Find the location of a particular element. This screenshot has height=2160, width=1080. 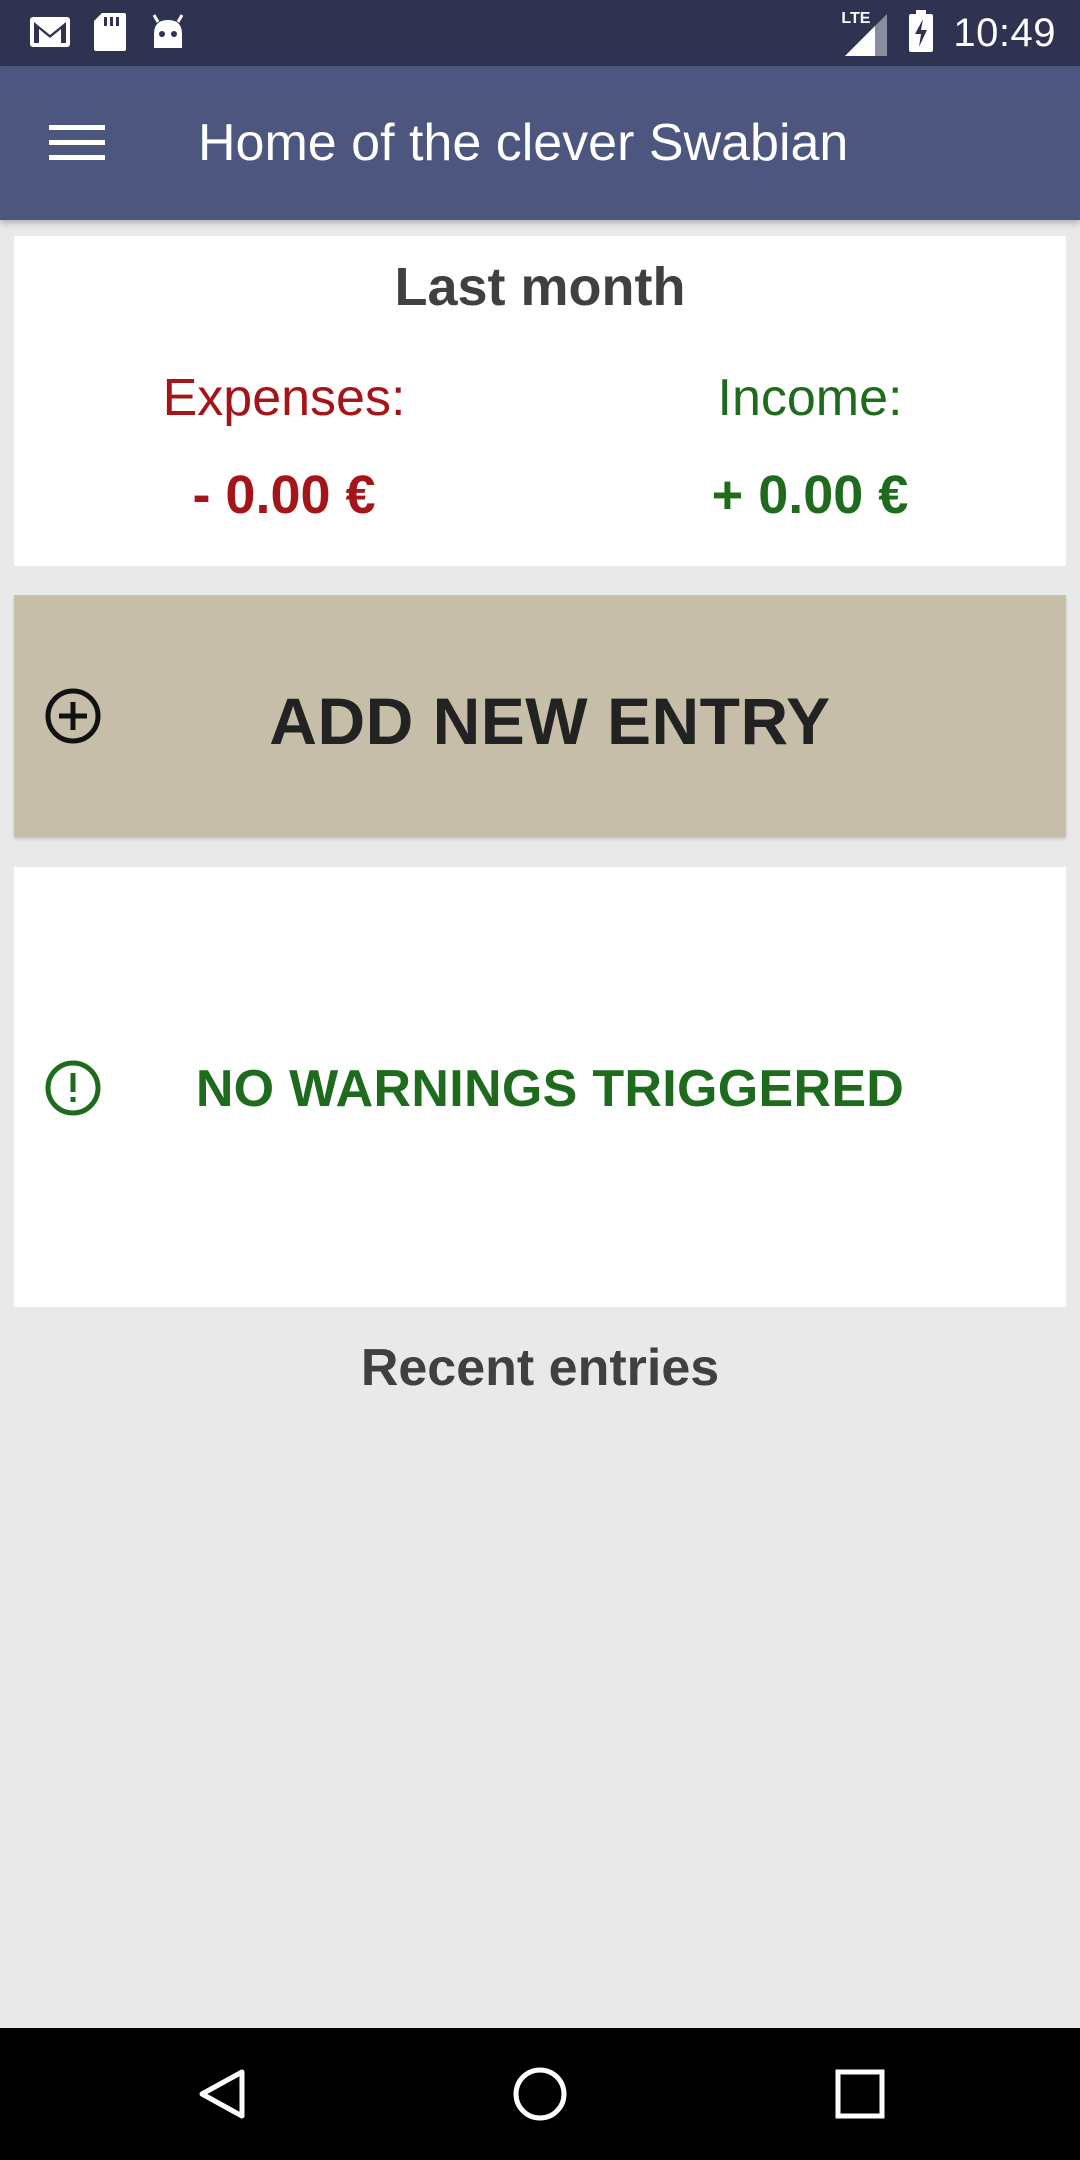

recent-entries-title: Recent entries is located at coordinates (540, 1368).